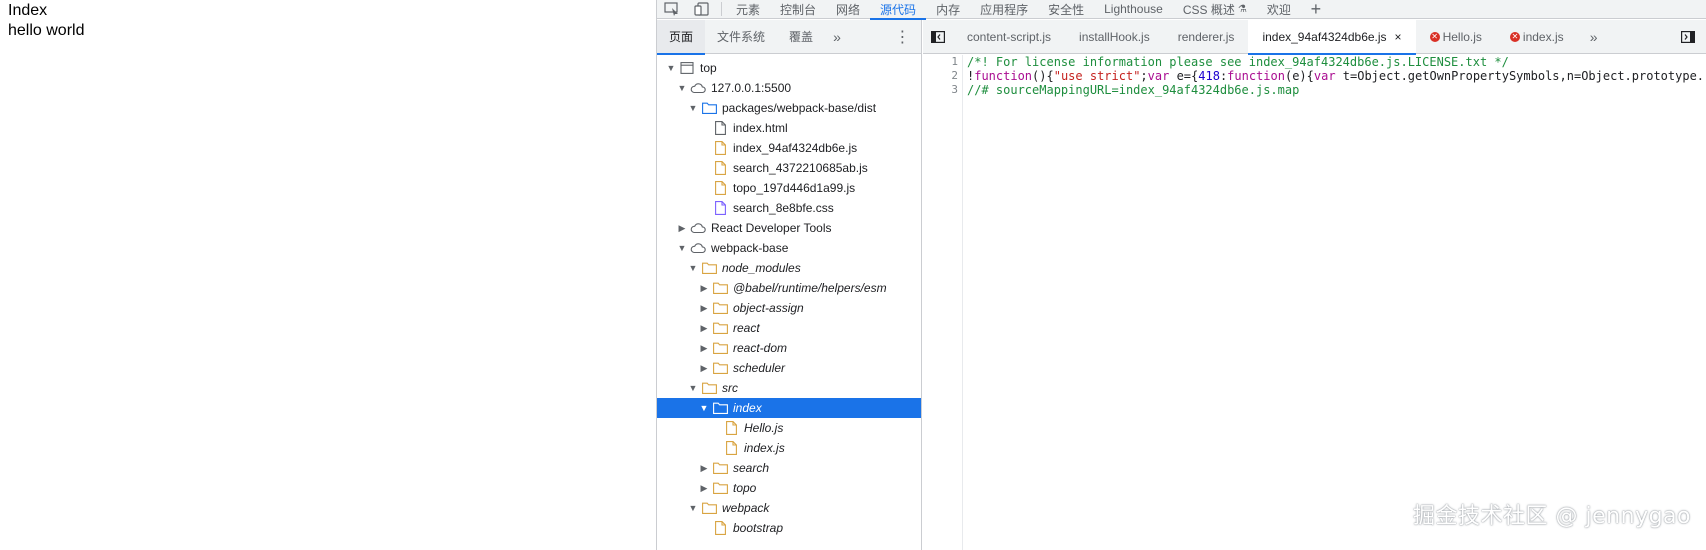  Describe the element at coordinates (1324, 76) in the screenshot. I see `code-token: var` at that location.